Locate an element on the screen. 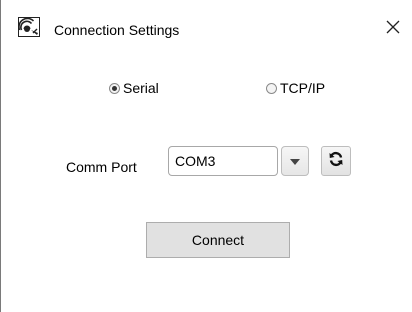  title-bar: Connection Settings is located at coordinates (206, 23).